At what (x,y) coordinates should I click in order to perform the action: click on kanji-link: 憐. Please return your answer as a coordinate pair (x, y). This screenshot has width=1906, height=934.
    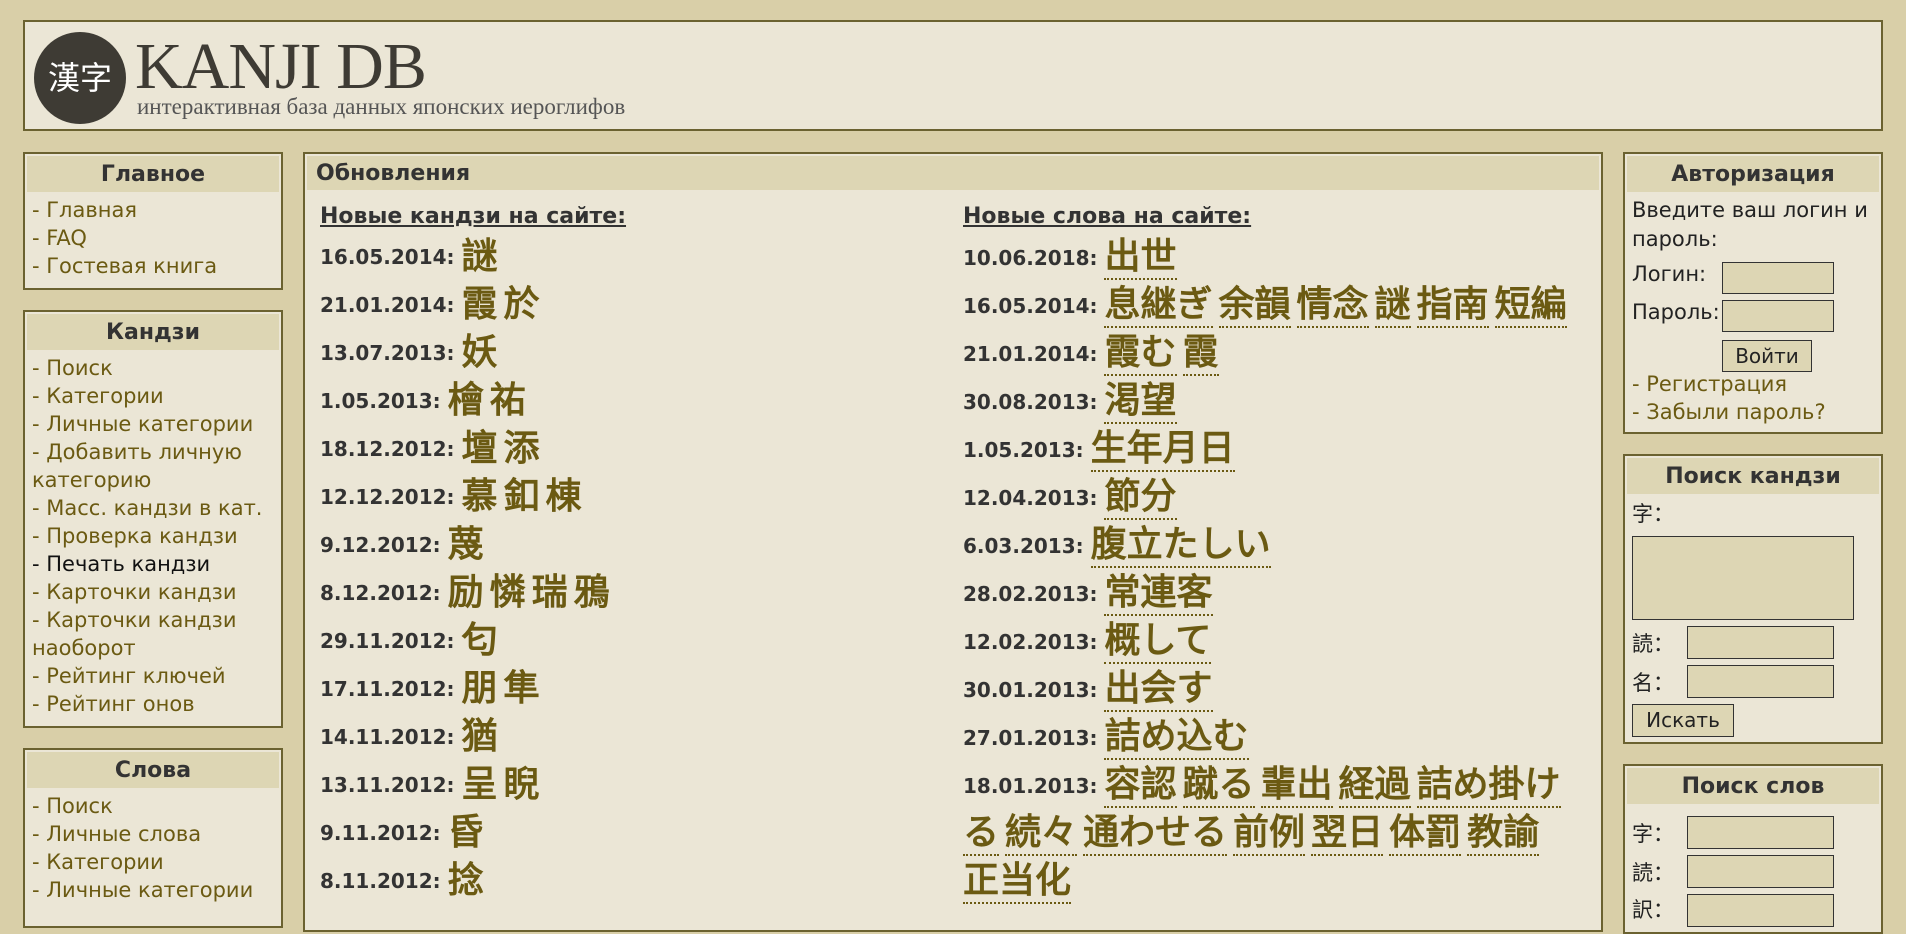
    Looking at the image, I should click on (508, 593).